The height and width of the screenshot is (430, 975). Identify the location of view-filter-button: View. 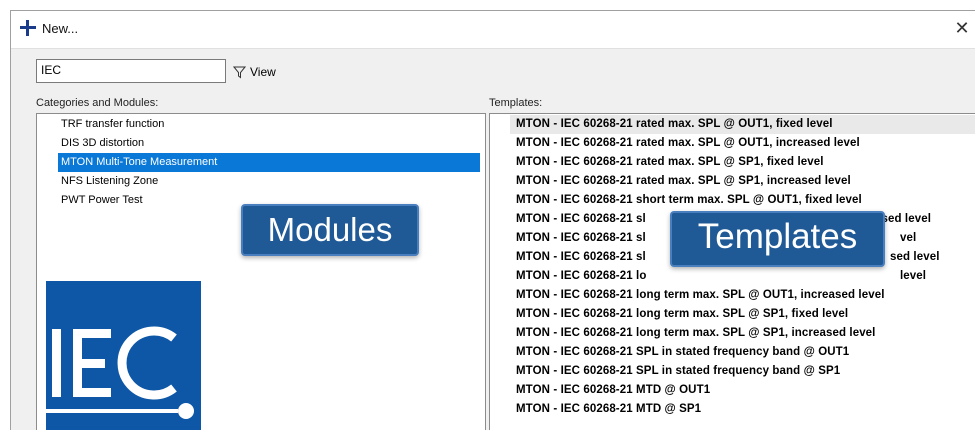
(254, 72).